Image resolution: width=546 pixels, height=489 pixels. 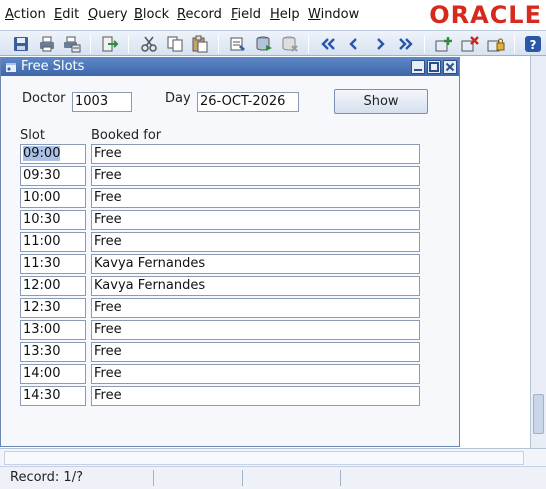 What do you see at coordinates (42, 153) in the screenshot?
I see `slot-value: 09:00` at bounding box center [42, 153].